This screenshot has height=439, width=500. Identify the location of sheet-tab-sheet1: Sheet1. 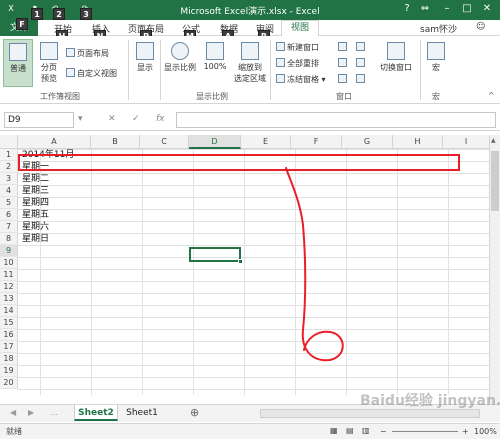
(142, 413).